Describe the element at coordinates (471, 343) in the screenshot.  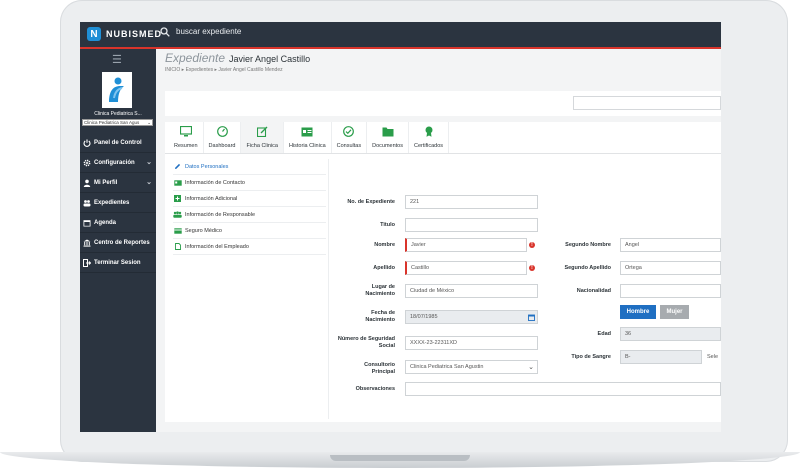
I see `nss-field: XXXX-23-22311XD` at that location.